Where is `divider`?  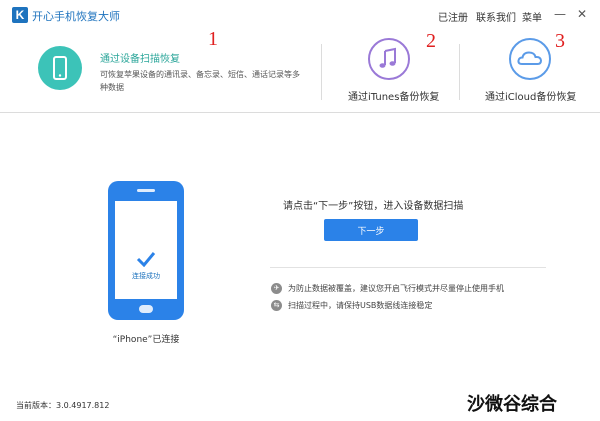 divider is located at coordinates (408, 267).